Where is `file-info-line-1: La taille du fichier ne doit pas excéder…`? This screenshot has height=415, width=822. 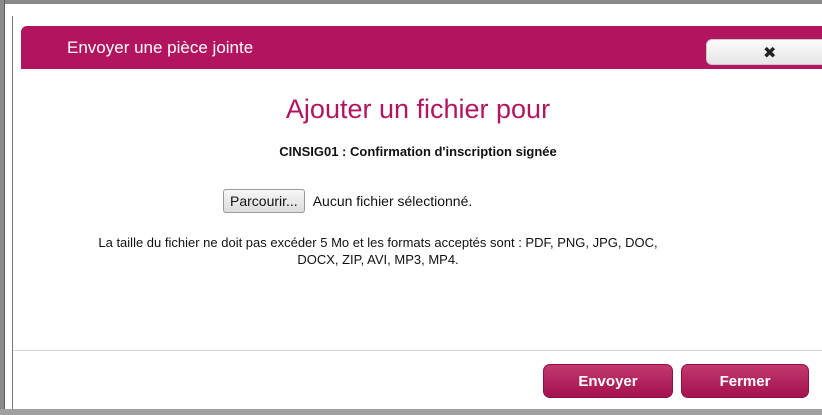
file-info-line-1: La taille du fichier ne doit pas excéder… is located at coordinates (378, 242).